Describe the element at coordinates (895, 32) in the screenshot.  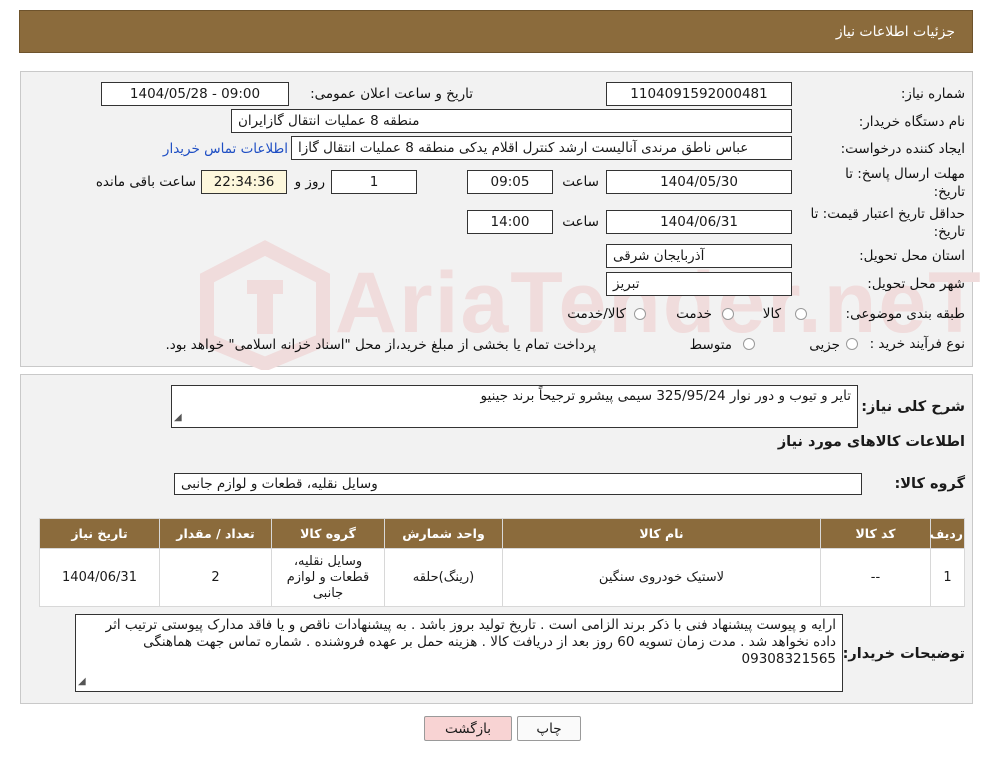
I see `page-title: جزئیات اطلاعات نیاز` at that location.